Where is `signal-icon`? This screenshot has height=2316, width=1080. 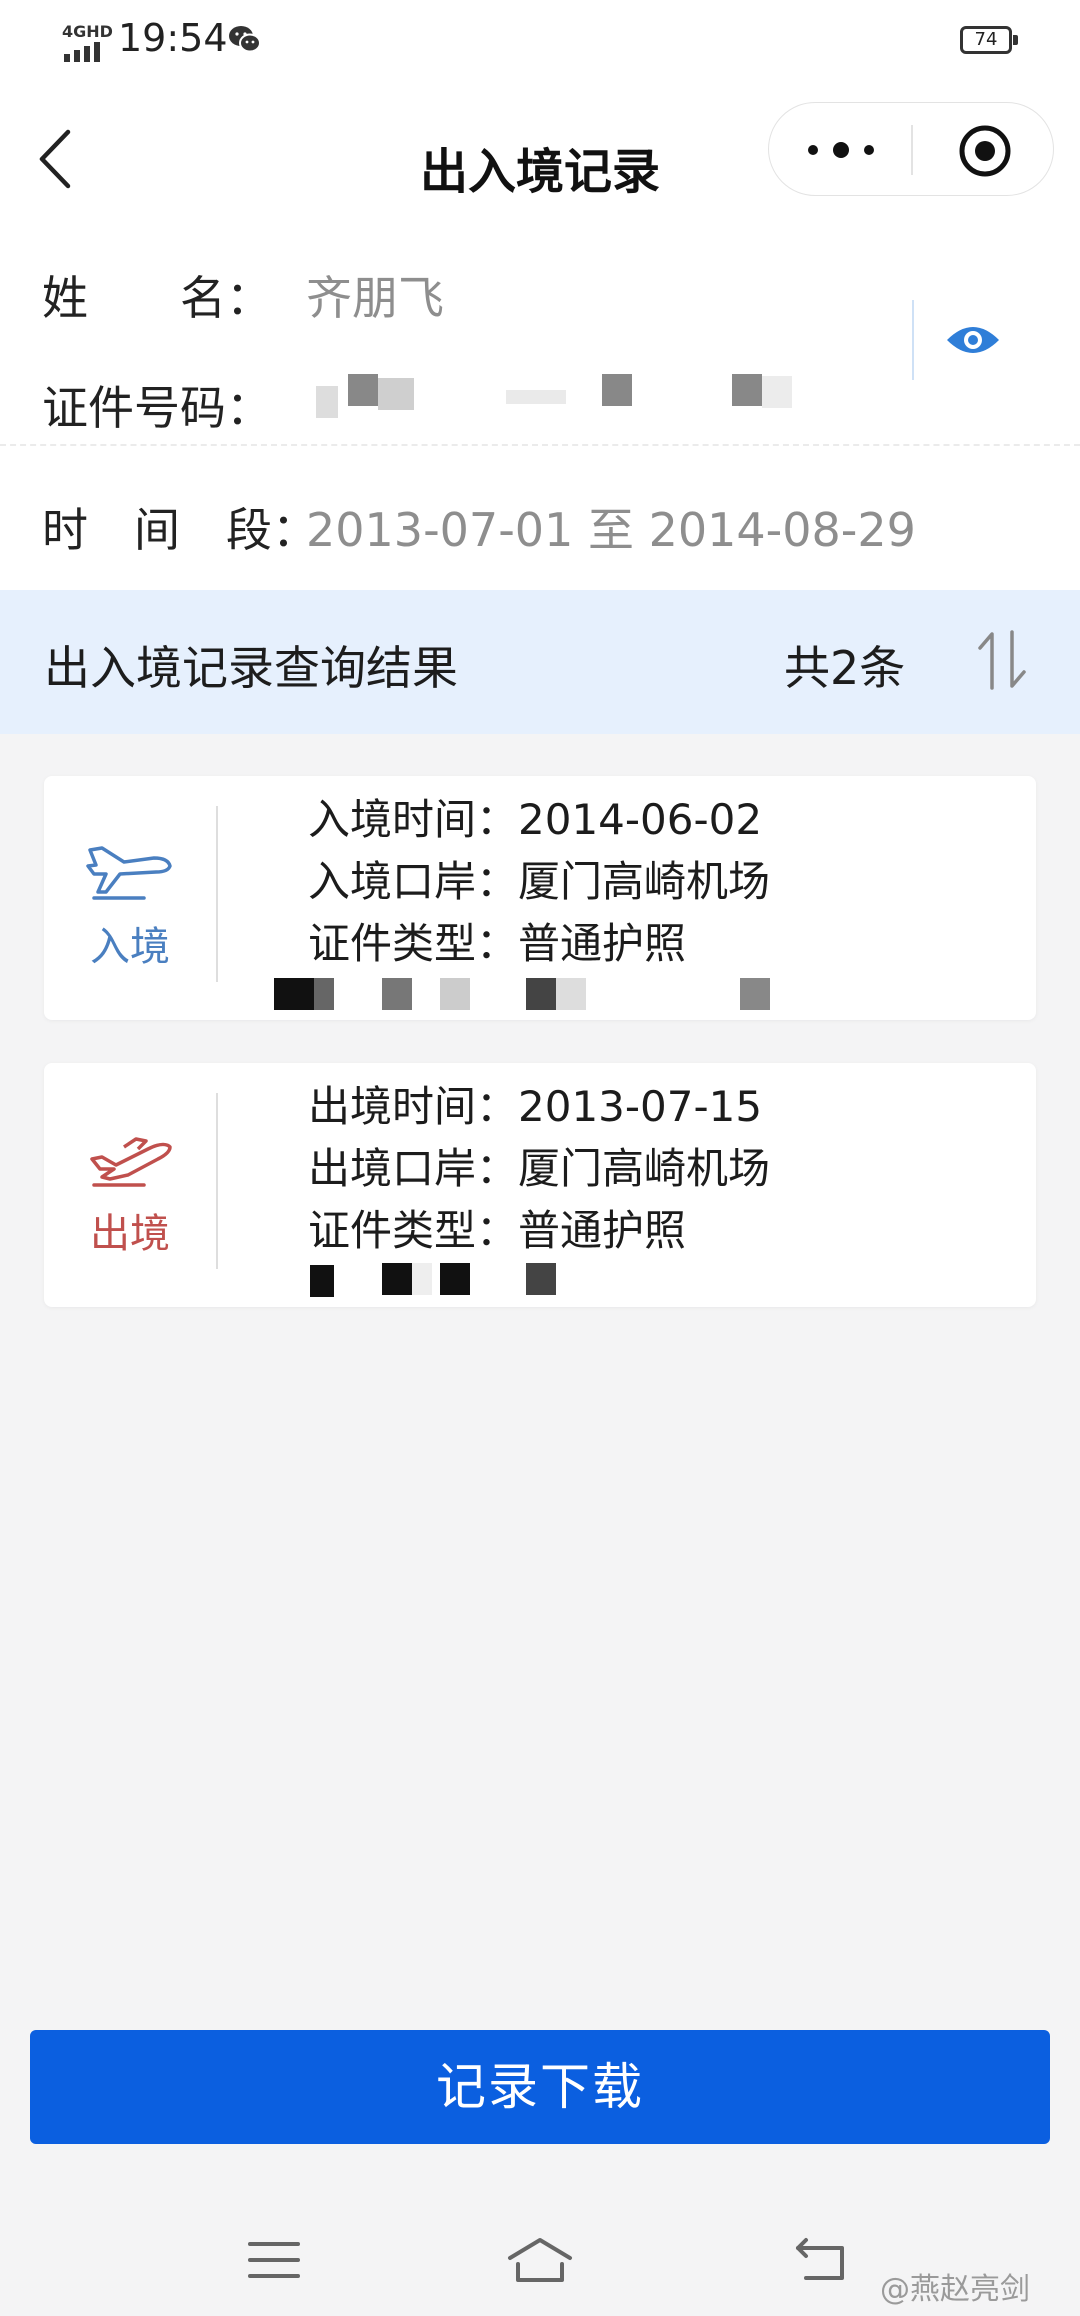 signal-icon is located at coordinates (82, 52).